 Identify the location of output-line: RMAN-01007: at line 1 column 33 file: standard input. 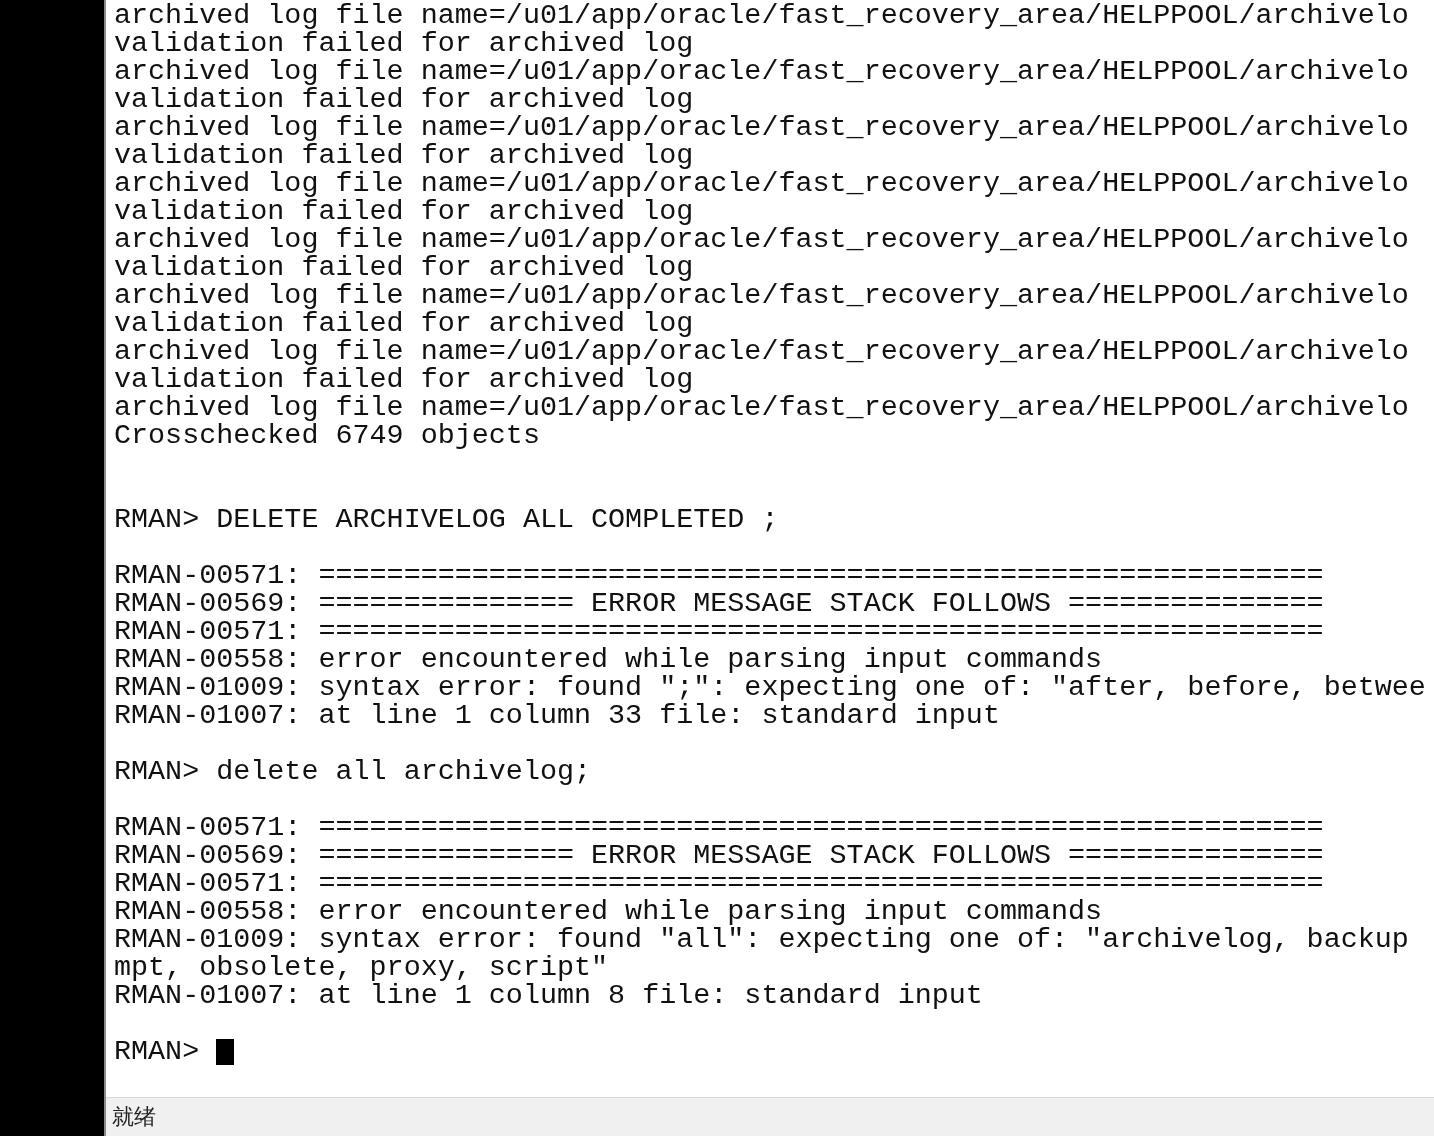
(557, 716).